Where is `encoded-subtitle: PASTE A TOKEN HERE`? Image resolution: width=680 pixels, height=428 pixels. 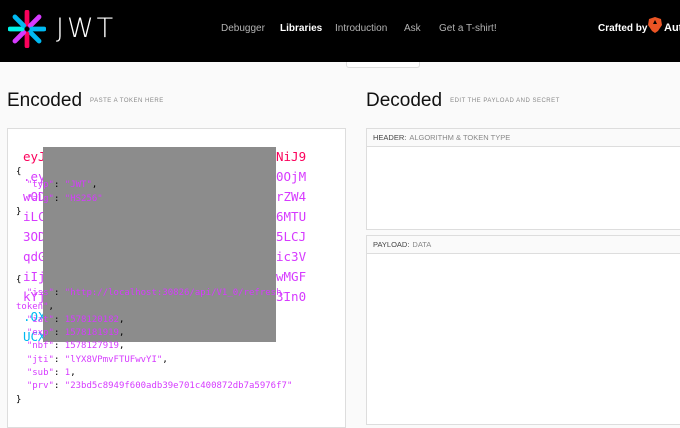
encoded-subtitle: PASTE A TOKEN HERE is located at coordinates (127, 100).